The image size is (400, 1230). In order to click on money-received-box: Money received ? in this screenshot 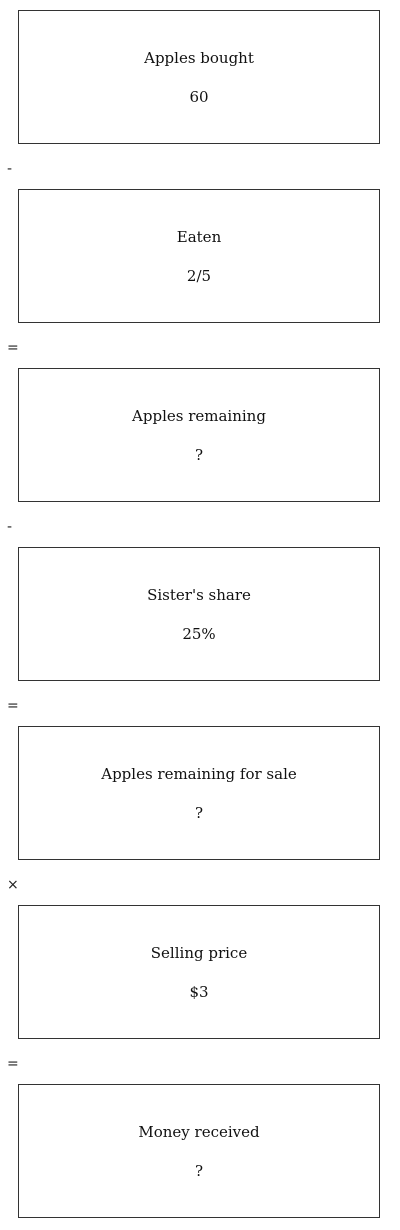, I will do `click(199, 1151)`.